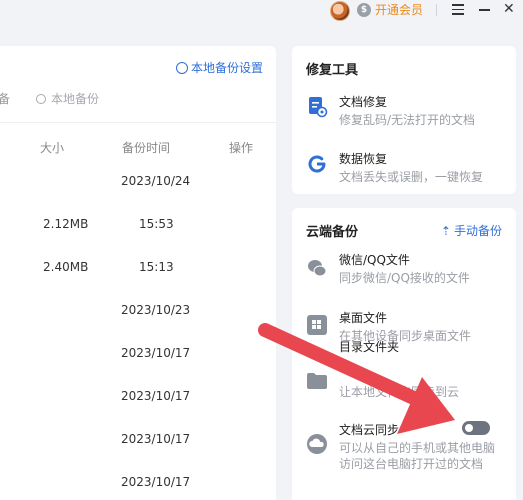  What do you see at coordinates (364, 10) in the screenshot?
I see `vip-icon: $` at bounding box center [364, 10].